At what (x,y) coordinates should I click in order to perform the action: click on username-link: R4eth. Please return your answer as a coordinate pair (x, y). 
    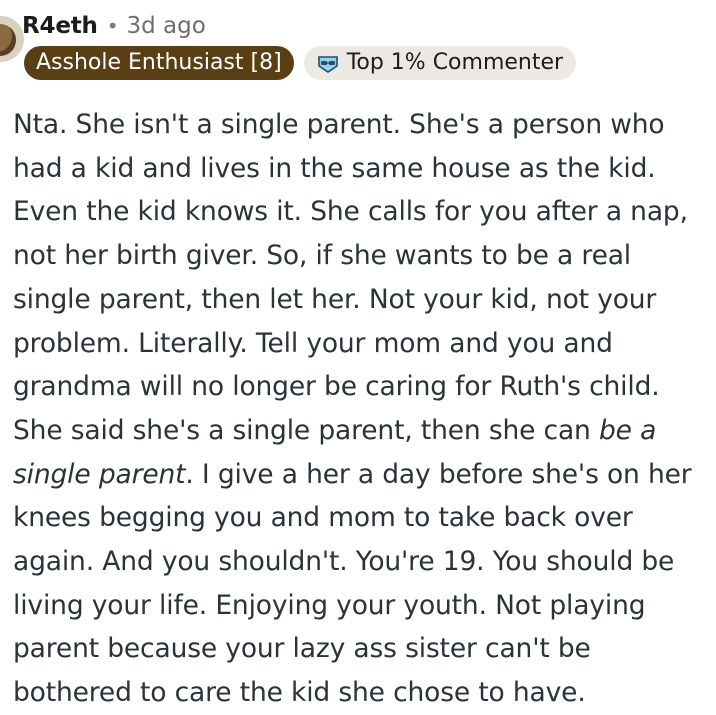
    Looking at the image, I should click on (60, 26).